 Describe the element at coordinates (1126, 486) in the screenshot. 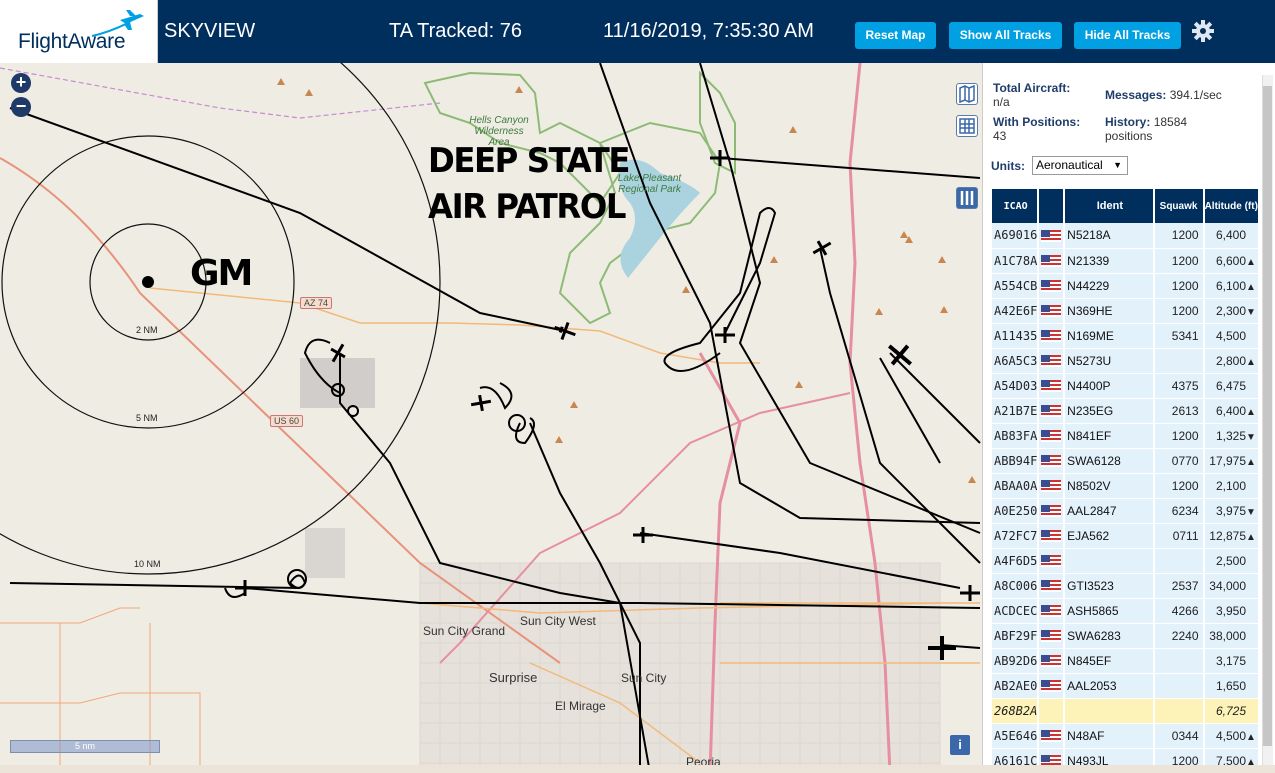

I see `table-row: ABAA0A N8502V 1200 2,100` at that location.